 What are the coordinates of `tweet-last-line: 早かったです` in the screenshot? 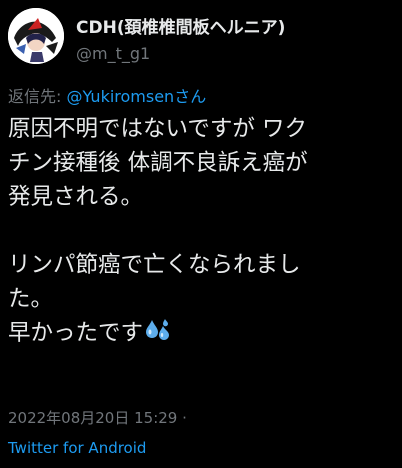 It's located at (204, 333).